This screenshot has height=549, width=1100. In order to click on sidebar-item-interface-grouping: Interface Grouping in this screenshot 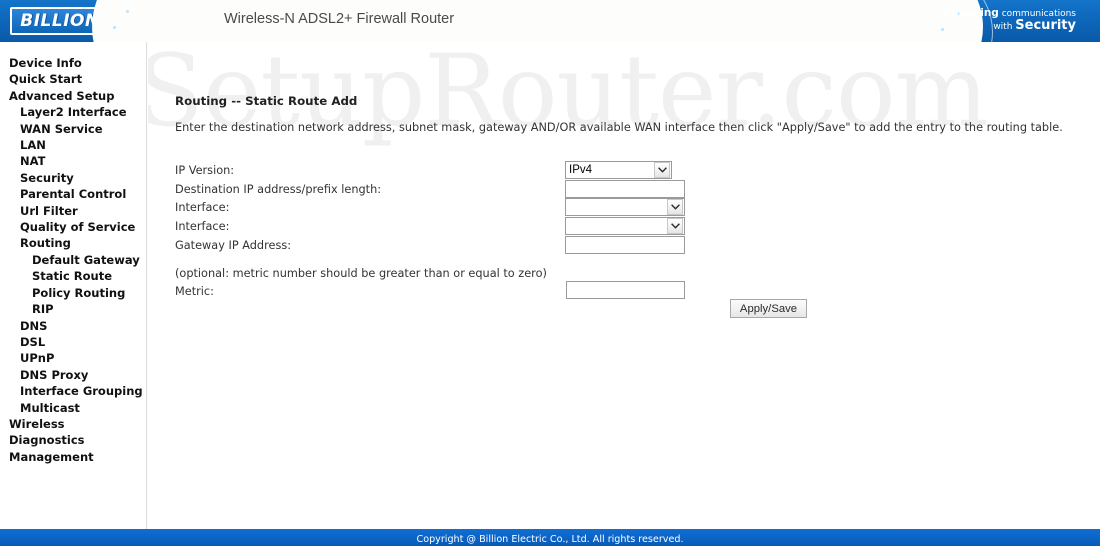, I will do `click(73, 391)`.